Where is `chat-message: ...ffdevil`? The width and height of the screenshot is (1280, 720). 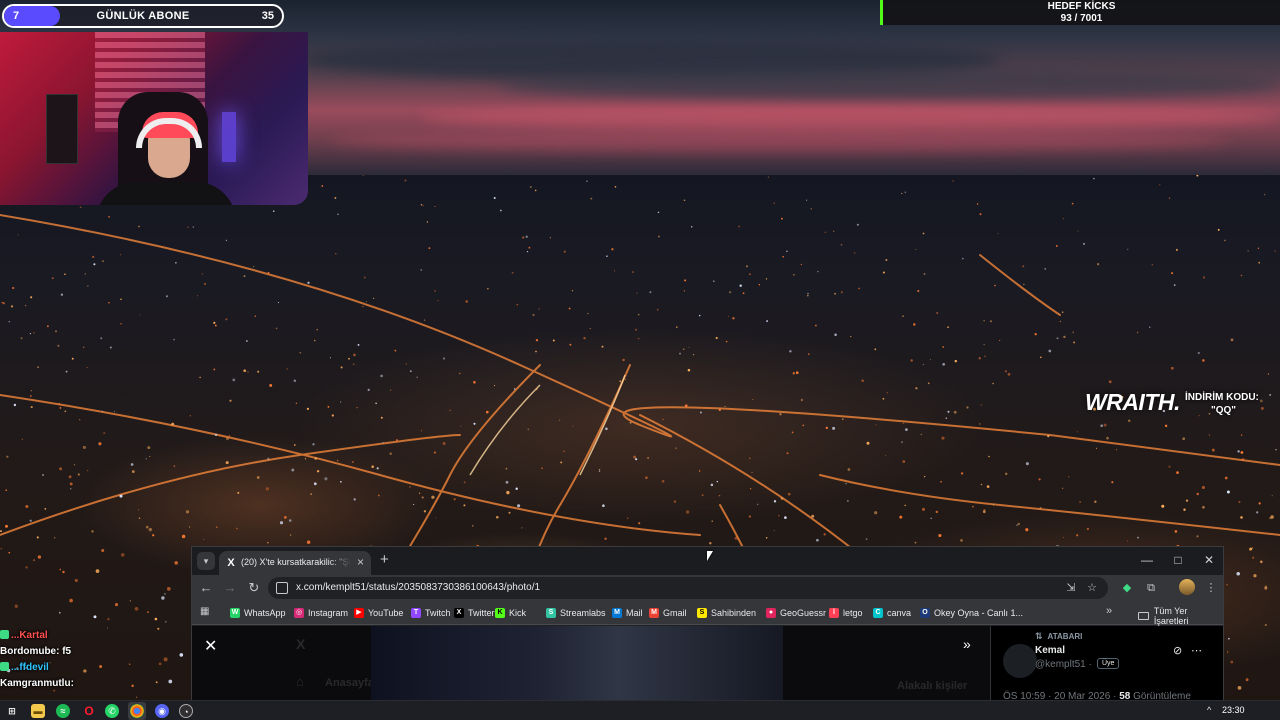
chat-message: ...ffdevil is located at coordinates (55, 670).